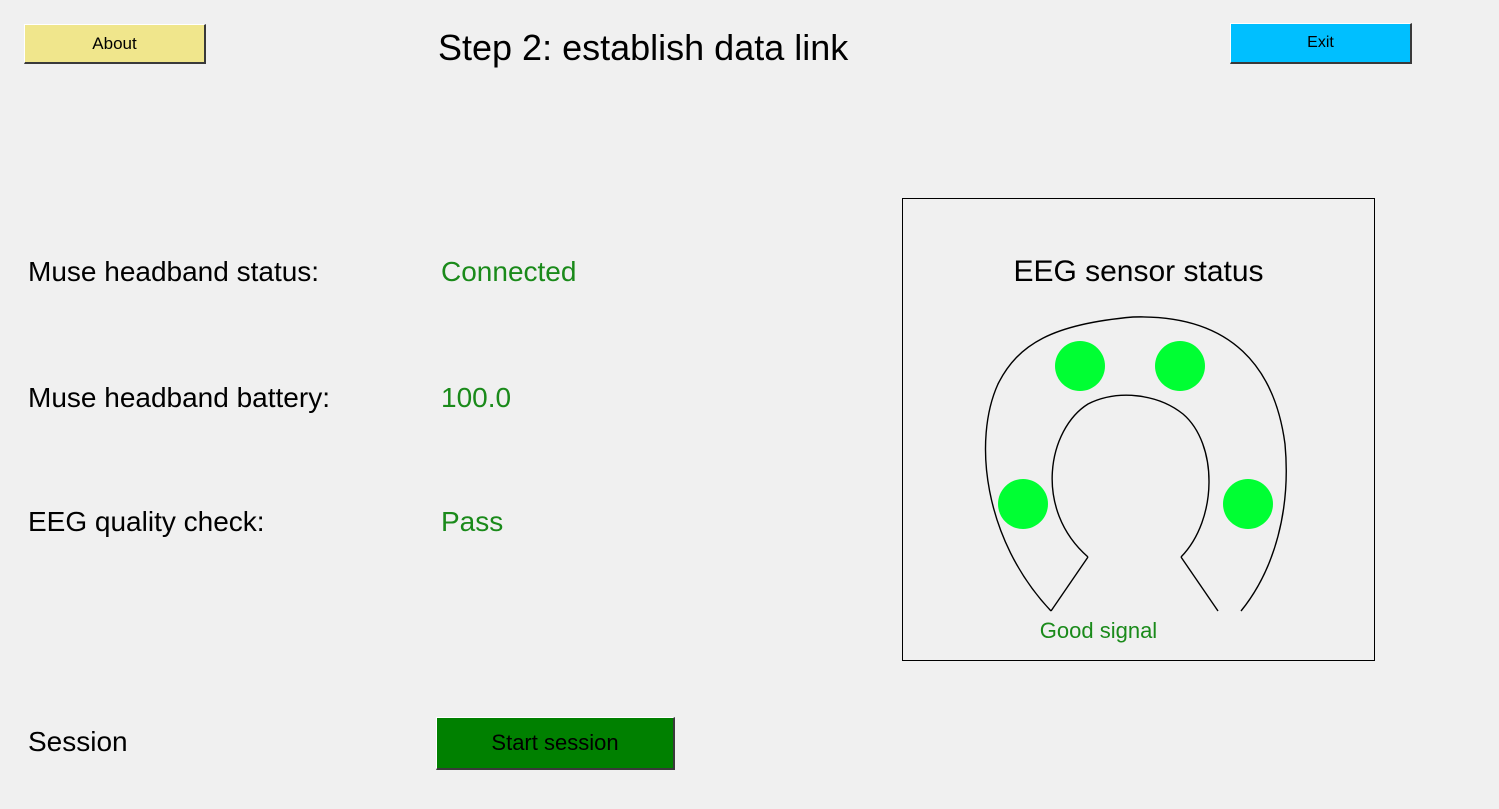  I want to click on session-label: Session, so click(78, 741).